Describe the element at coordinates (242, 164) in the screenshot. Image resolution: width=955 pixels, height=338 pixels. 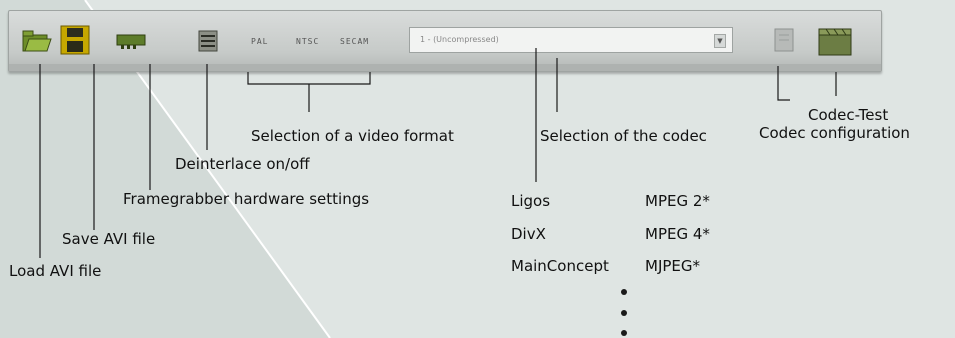
I see `label-deinterlace: Deinterlace on/off` at that location.